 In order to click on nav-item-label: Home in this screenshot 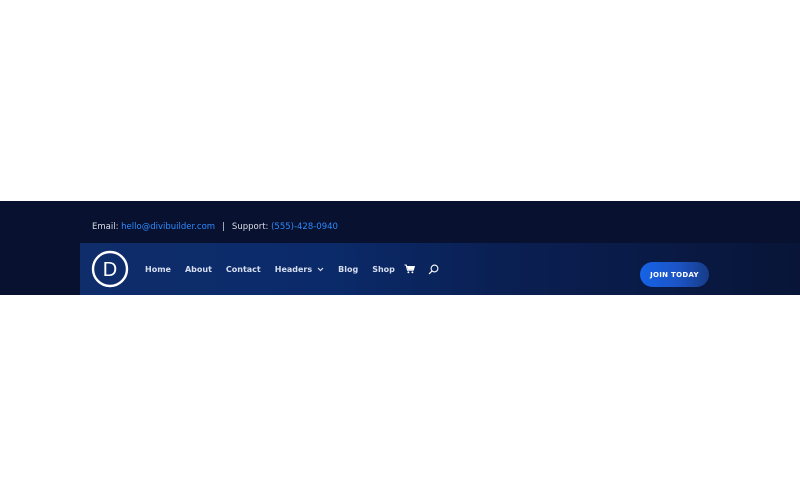, I will do `click(158, 269)`.